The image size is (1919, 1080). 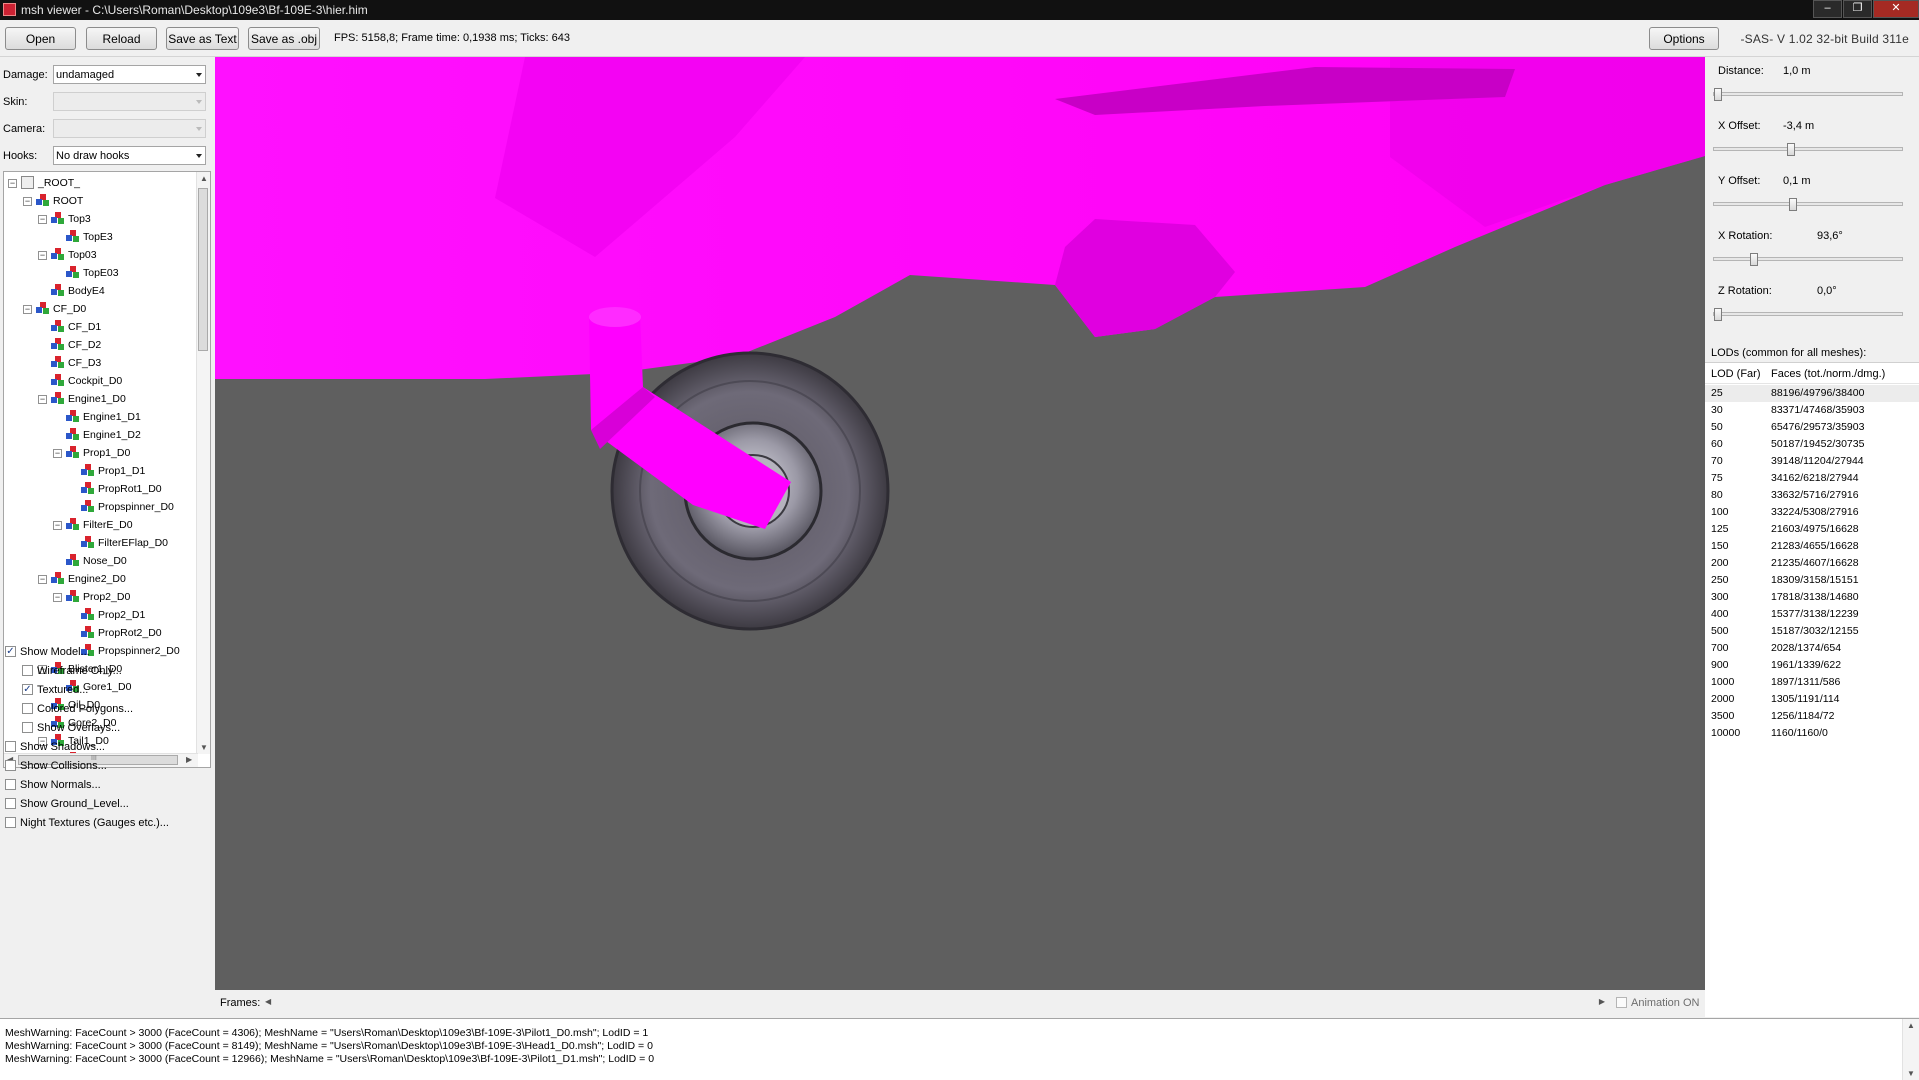 What do you see at coordinates (1808, 149) in the screenshot?
I see `x-offset-slider` at bounding box center [1808, 149].